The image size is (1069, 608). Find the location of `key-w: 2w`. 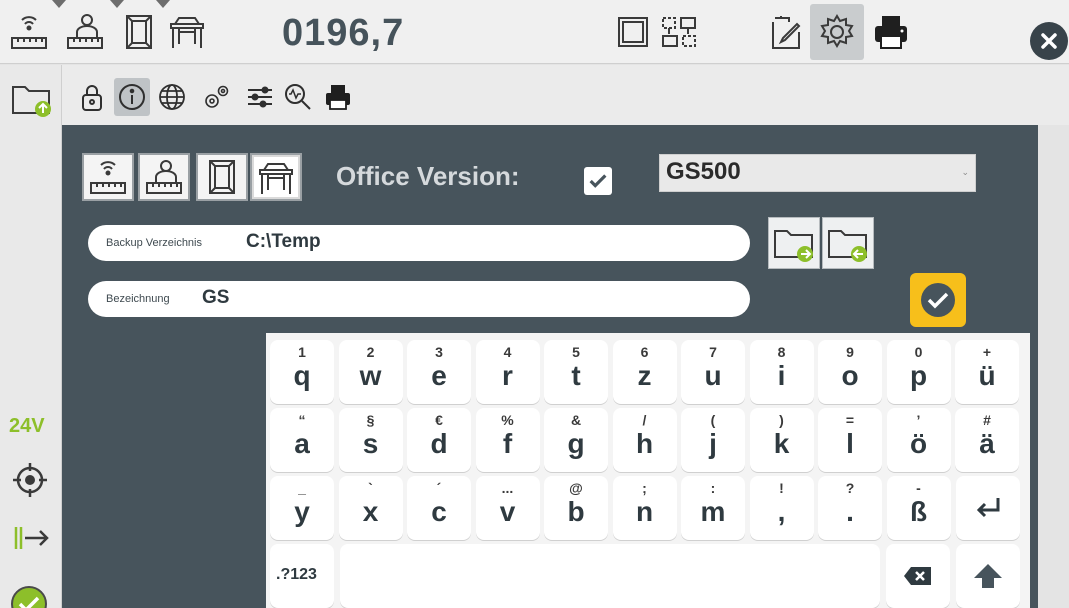

key-w: 2w is located at coordinates (370, 372).